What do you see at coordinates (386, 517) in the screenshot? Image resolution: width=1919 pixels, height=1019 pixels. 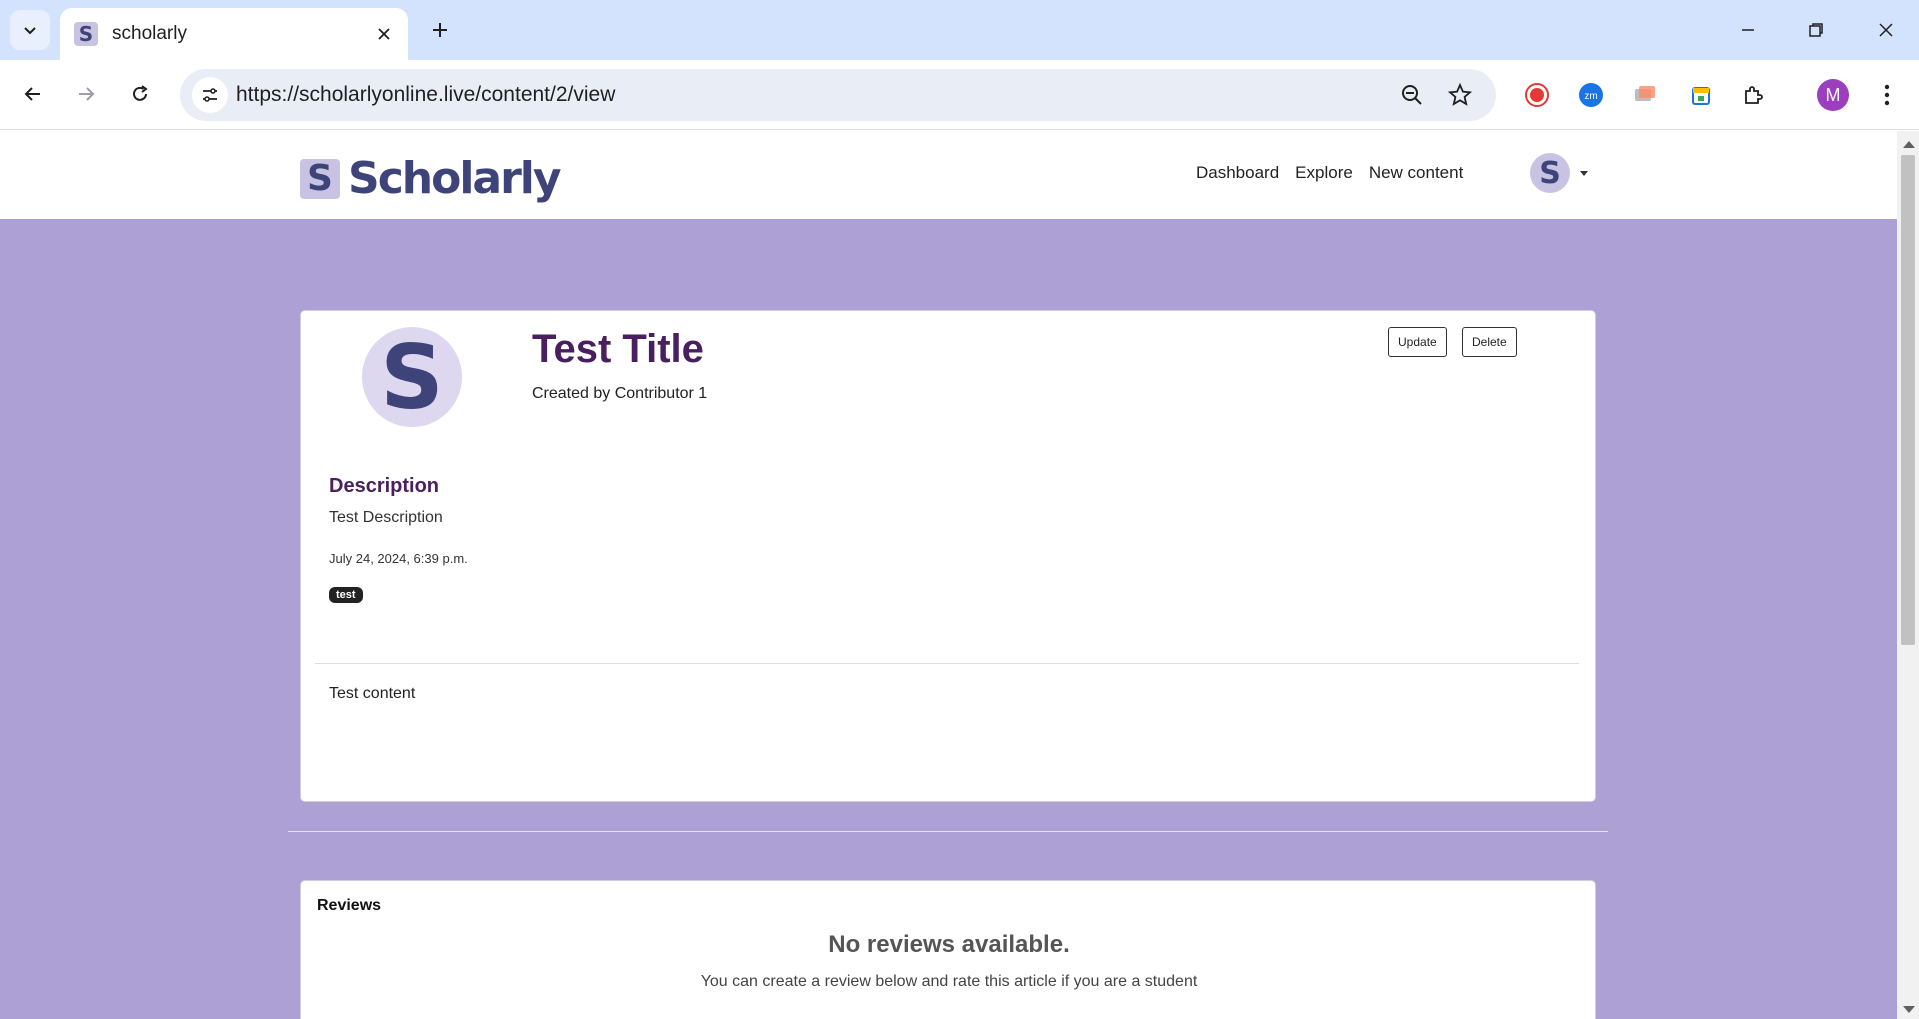 I see `description-text: Test Description` at bounding box center [386, 517].